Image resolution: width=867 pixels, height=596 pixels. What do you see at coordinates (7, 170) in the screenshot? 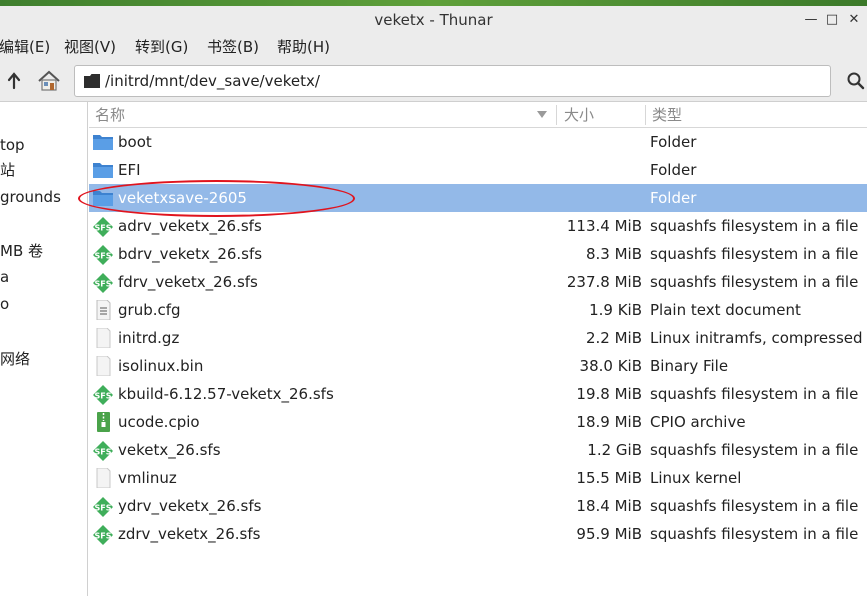
I see `sidebar-item-site: 站` at bounding box center [7, 170].